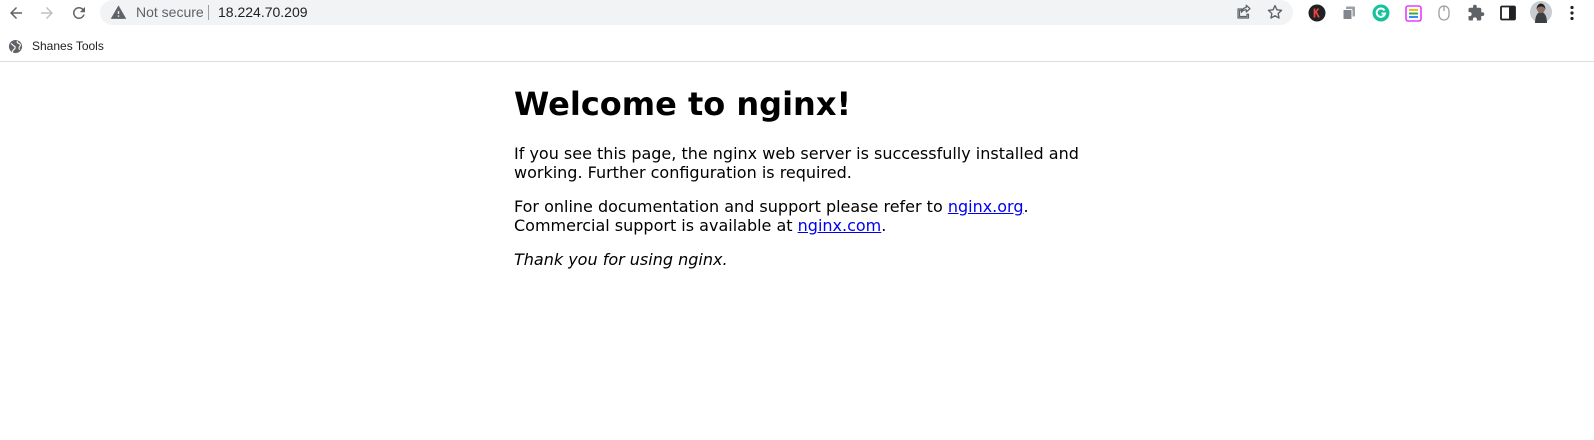 Image resolution: width=1594 pixels, height=440 pixels. Describe the element at coordinates (1444, 13) in the screenshot. I see `mouse-extension-icon` at that location.